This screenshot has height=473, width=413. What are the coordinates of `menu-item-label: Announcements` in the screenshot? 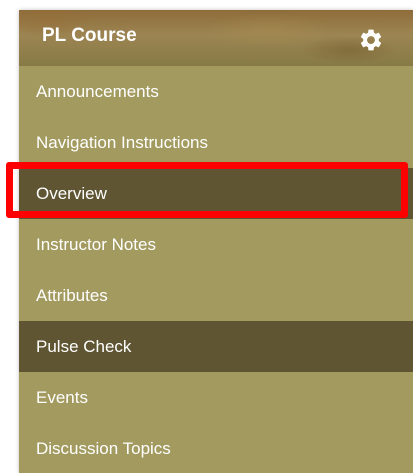 It's located at (97, 91).